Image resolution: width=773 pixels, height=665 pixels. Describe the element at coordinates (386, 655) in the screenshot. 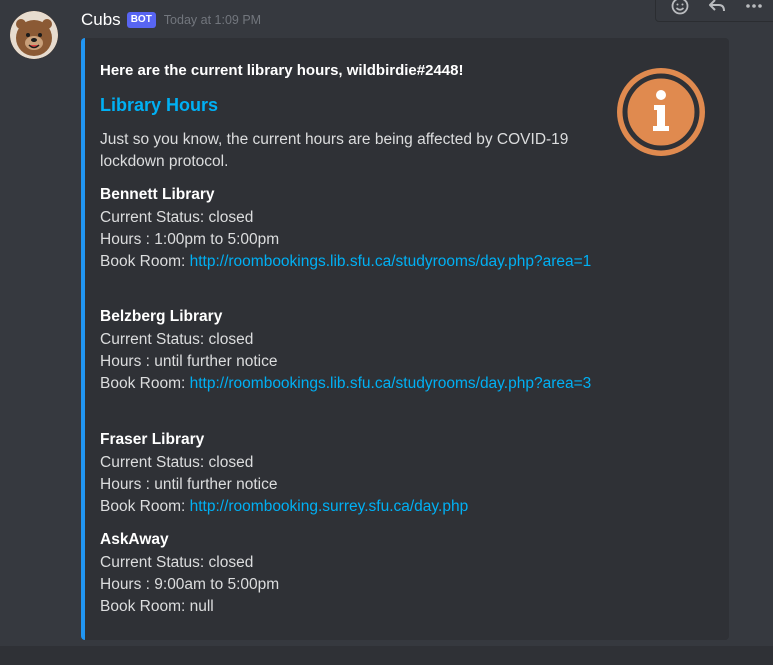

I see `bottom-divider` at that location.